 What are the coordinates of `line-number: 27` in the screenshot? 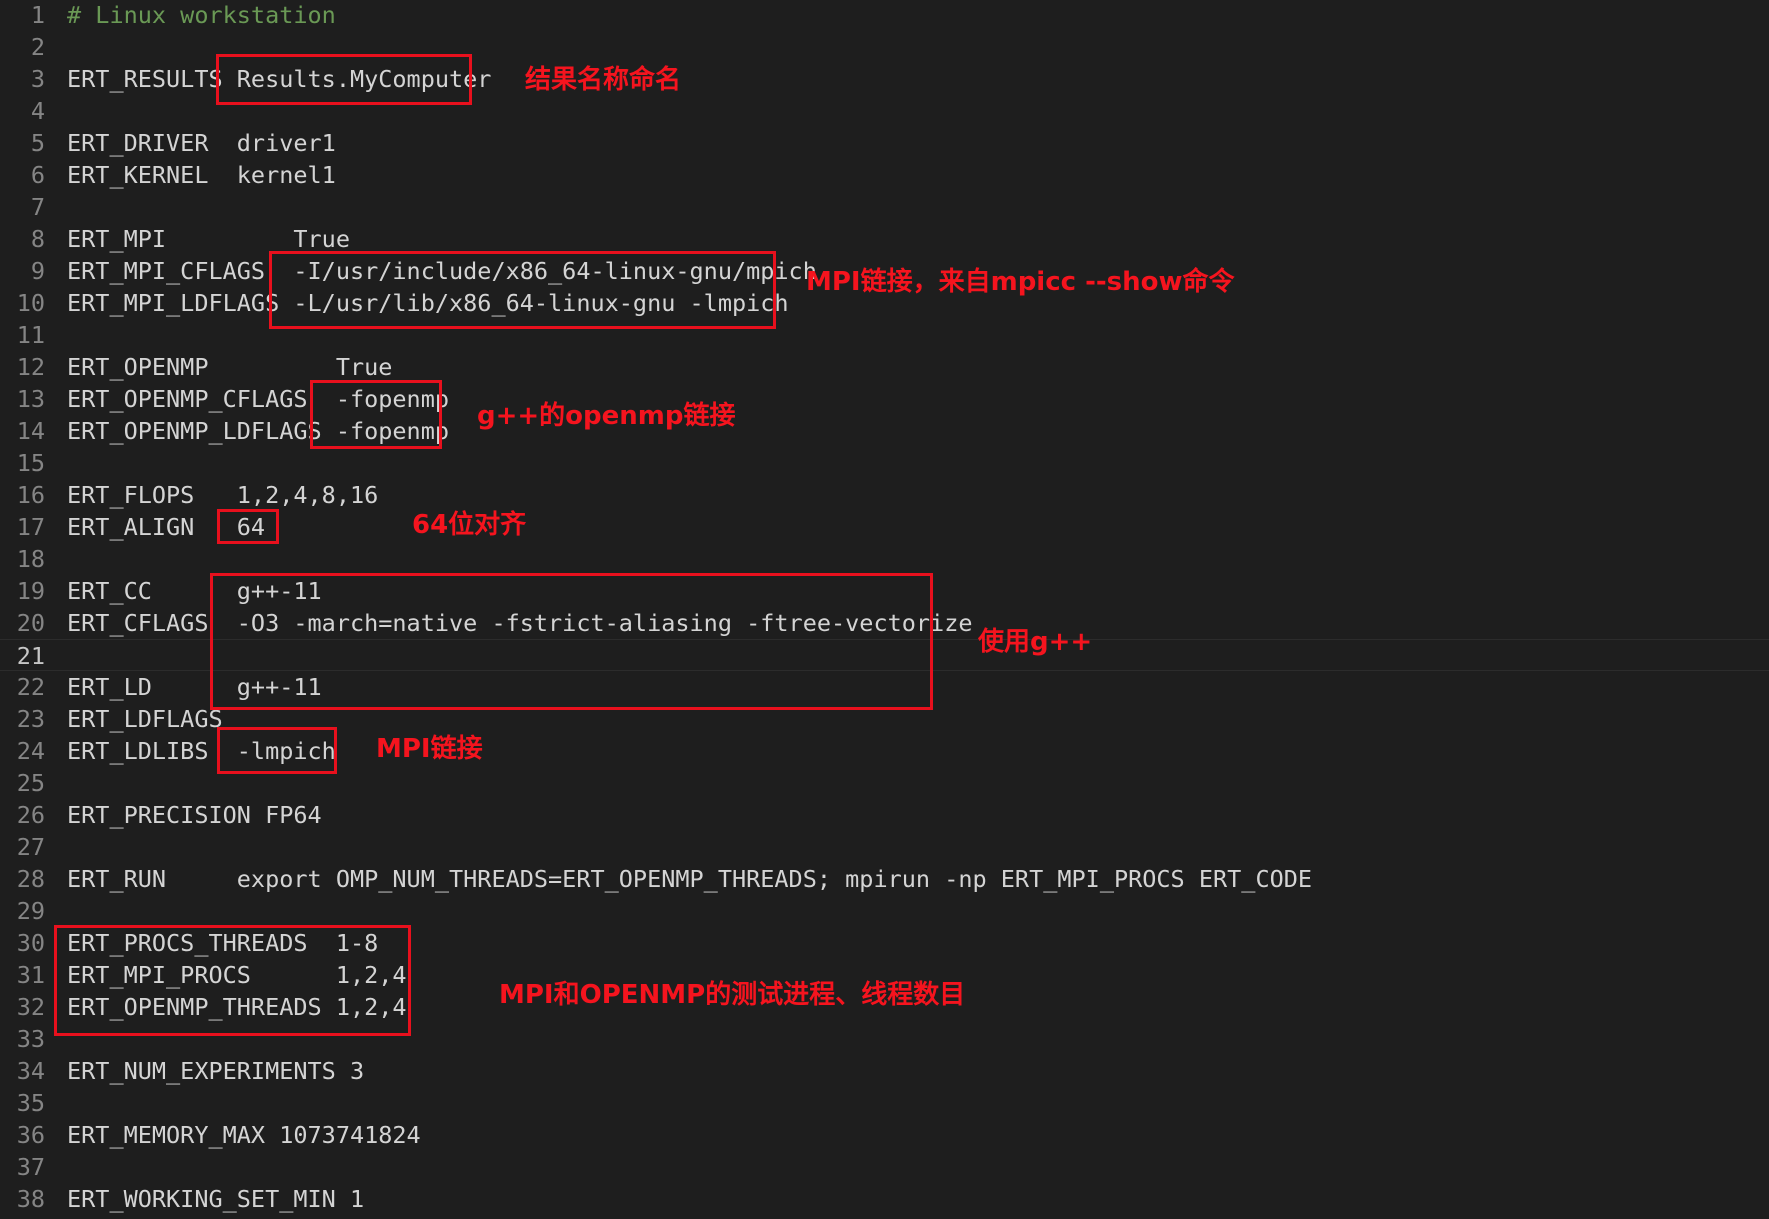 It's located at (30, 847).